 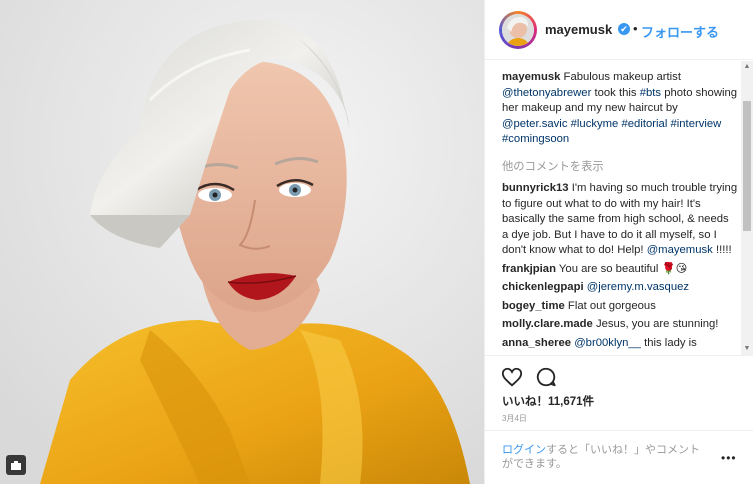 I want to click on comment-username: bogey_time, so click(x=533, y=306).